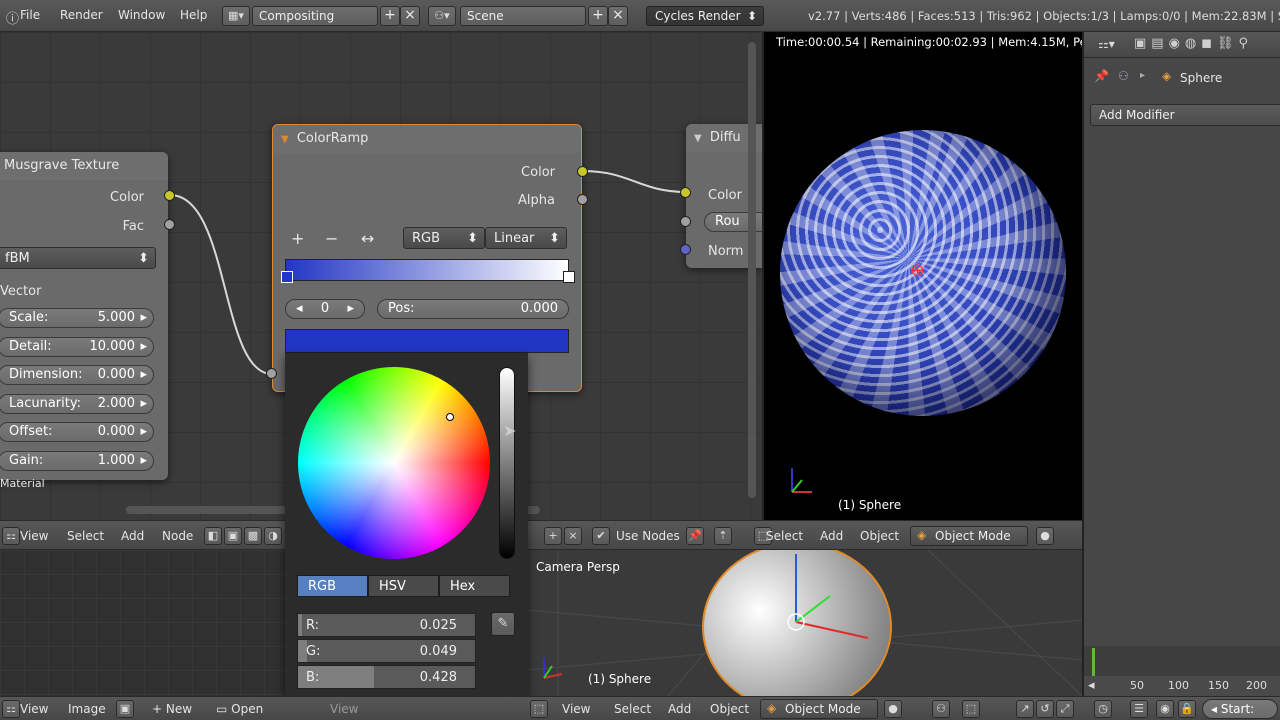 The image size is (1280, 720). I want to click on picker-tab-hsv: HSV, so click(403, 586).